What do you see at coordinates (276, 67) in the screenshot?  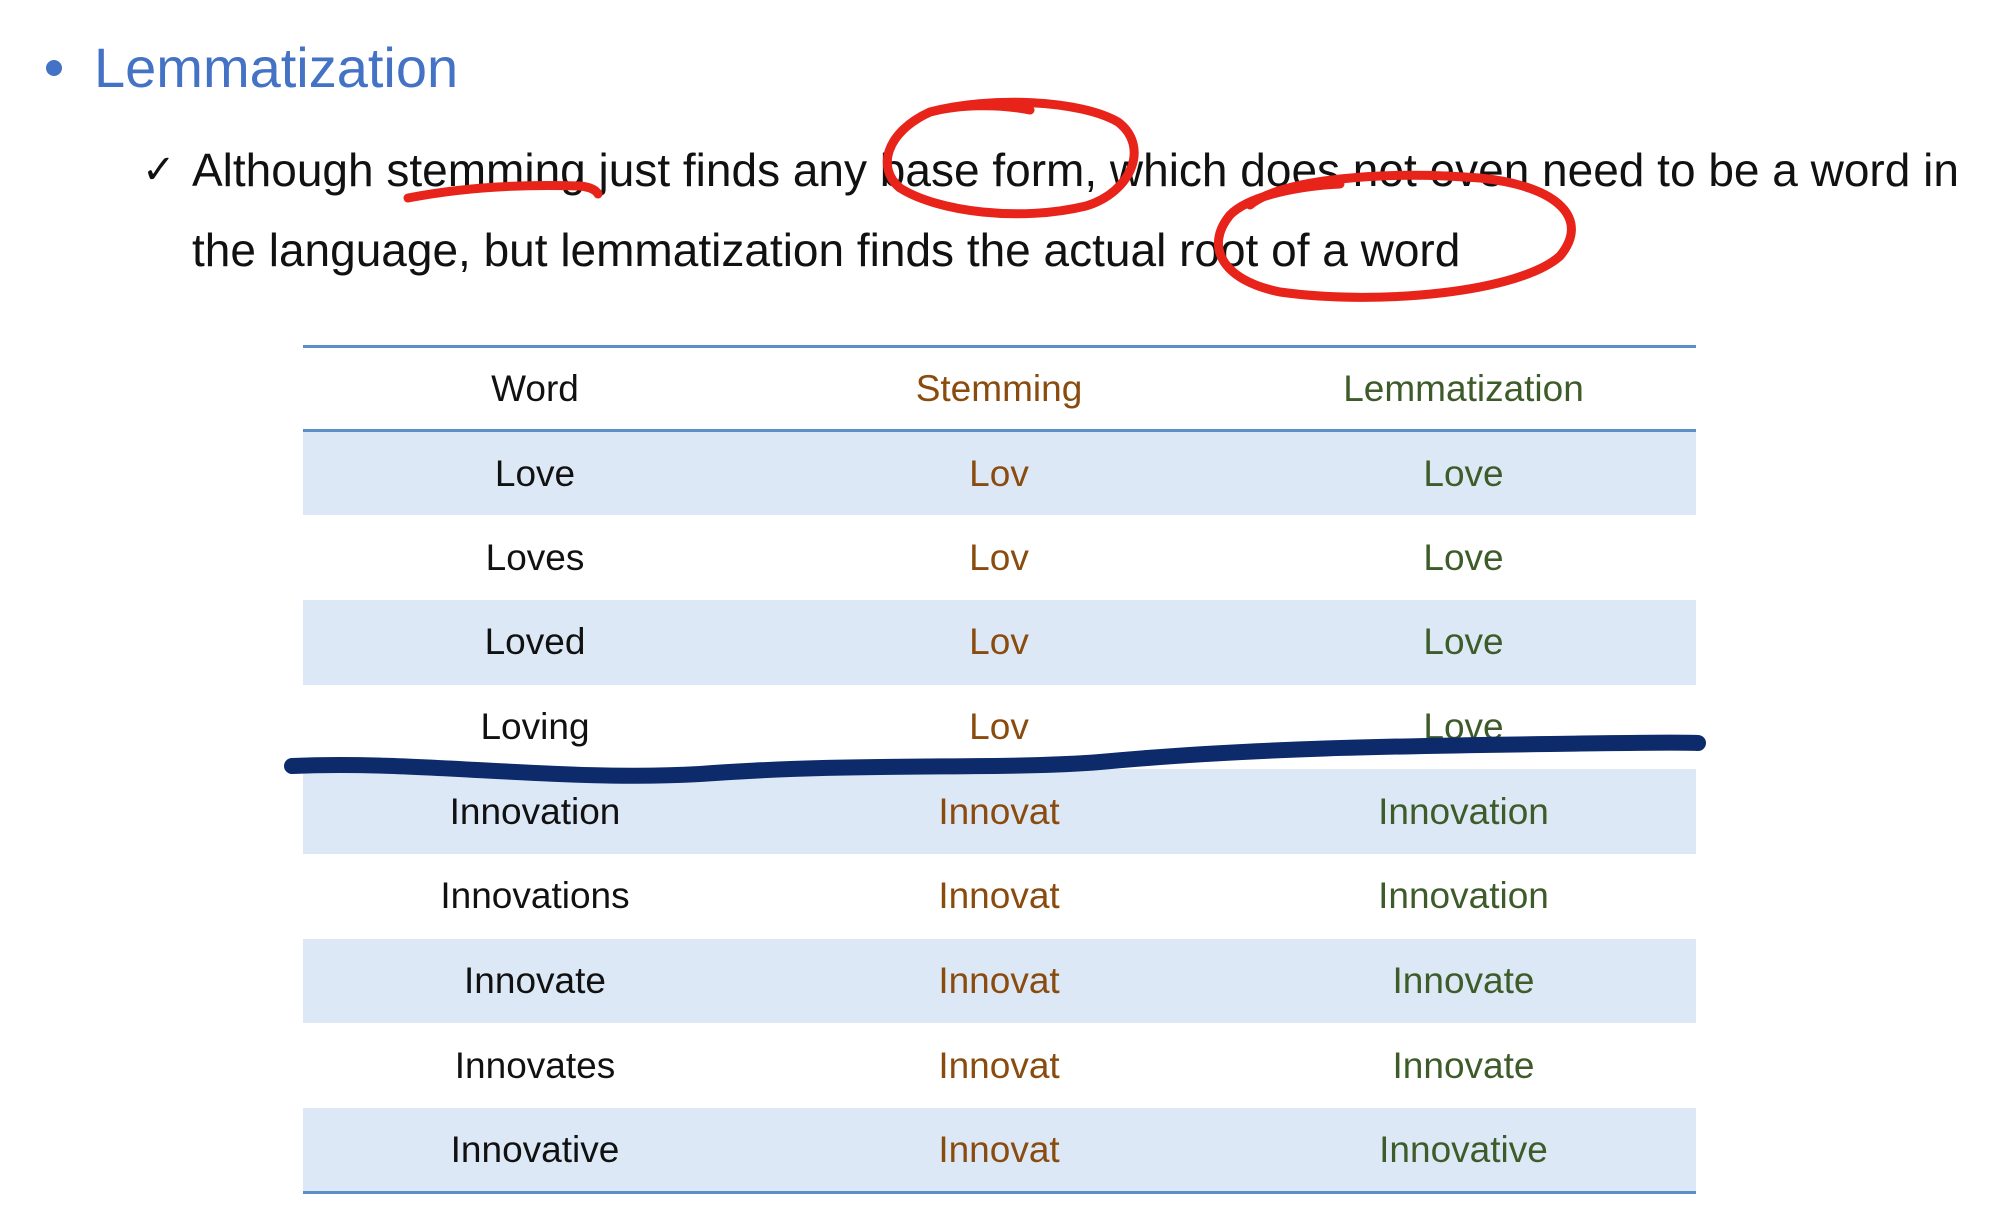 I see `heading-title: Lemmatization` at bounding box center [276, 67].